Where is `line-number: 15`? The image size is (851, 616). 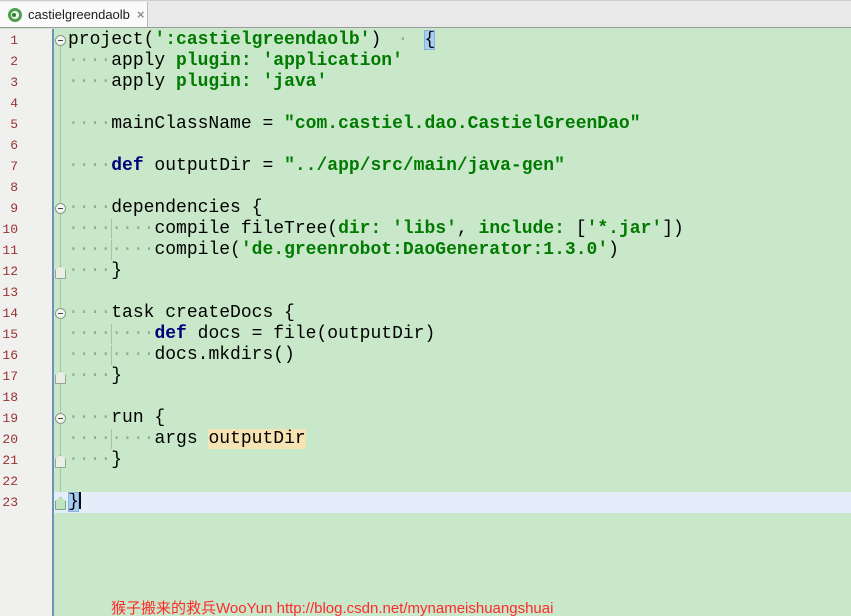
line-number: 15 is located at coordinates (10, 334).